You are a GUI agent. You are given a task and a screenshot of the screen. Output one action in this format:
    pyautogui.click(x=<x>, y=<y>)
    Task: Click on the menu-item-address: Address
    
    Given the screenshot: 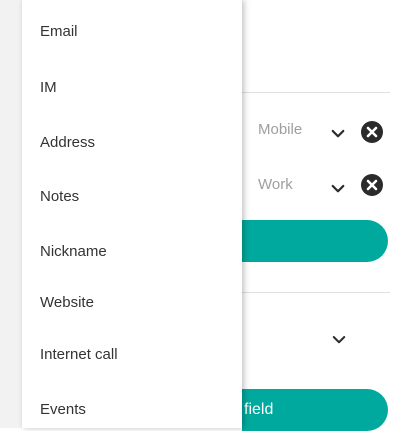 What is the action you would take?
    pyautogui.click(x=67, y=142)
    